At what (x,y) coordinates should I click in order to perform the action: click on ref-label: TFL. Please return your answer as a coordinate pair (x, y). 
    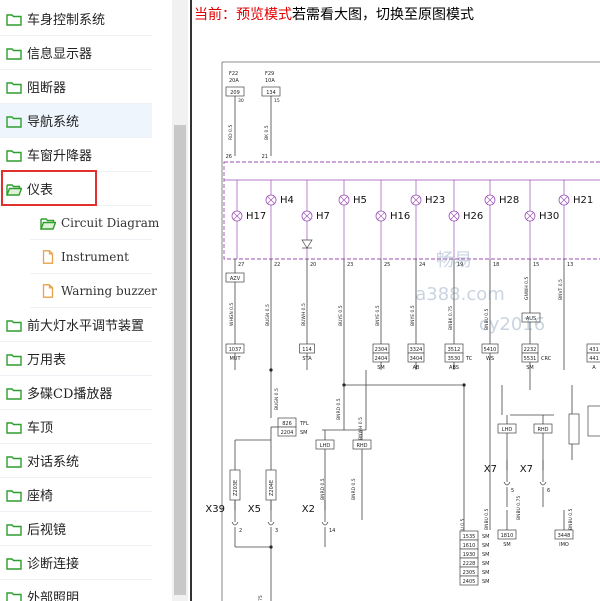
    Looking at the image, I should click on (304, 424).